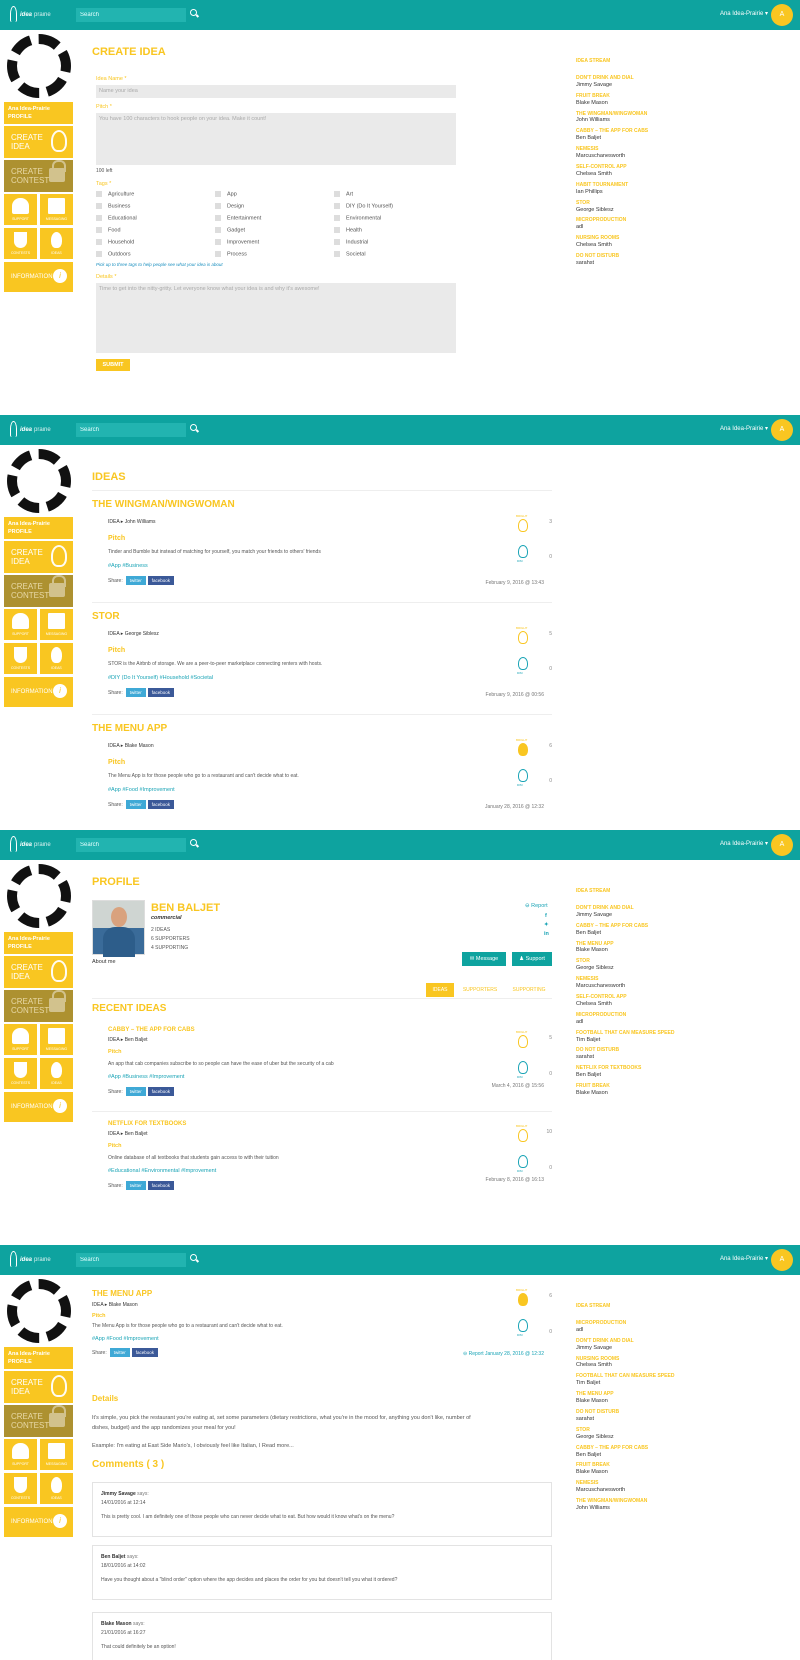 This screenshot has height=1660, width=800. Describe the element at coordinates (151, 1030) in the screenshot. I see `idea-title: CABBY – THE APP FOR CABS` at that location.